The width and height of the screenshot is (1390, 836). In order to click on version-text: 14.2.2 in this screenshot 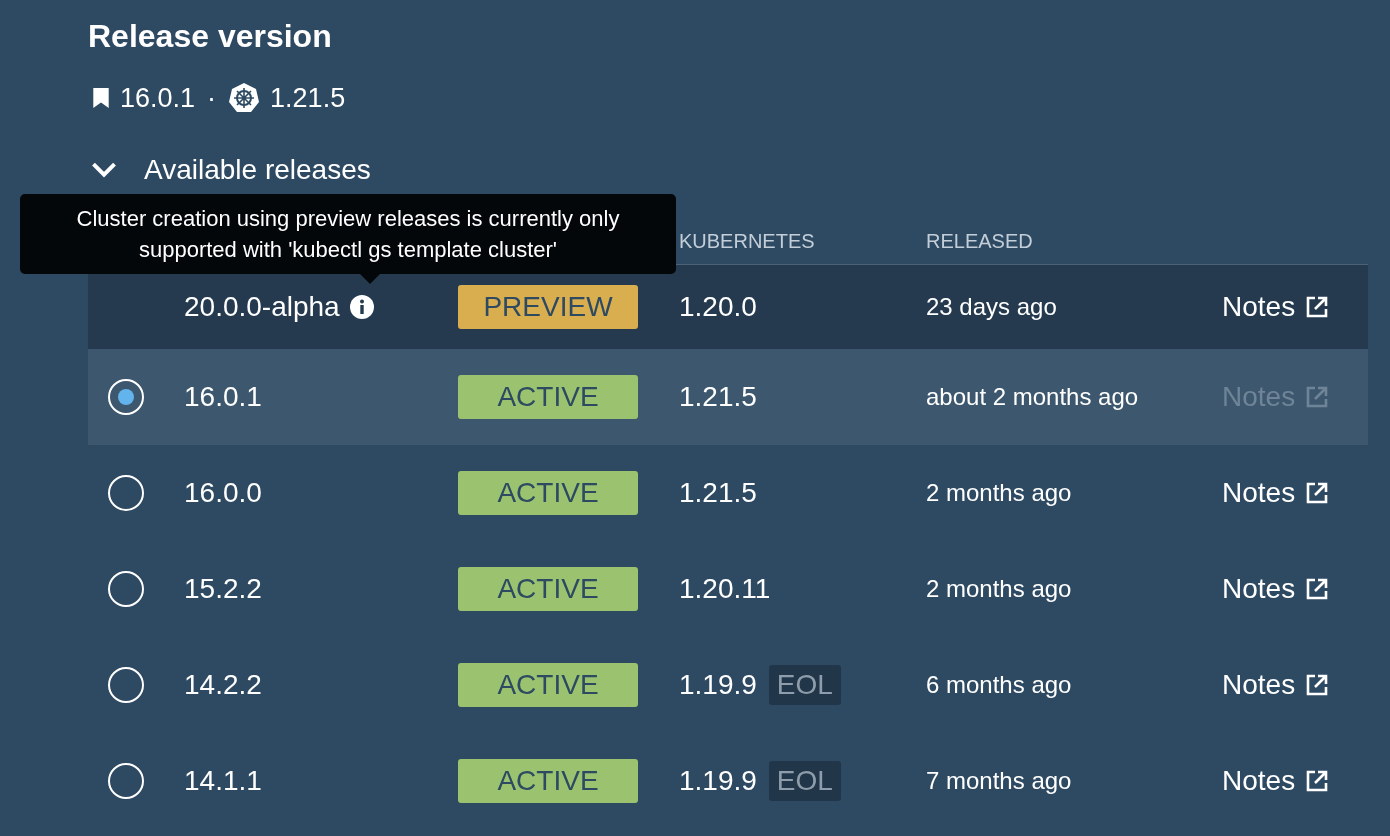, I will do `click(223, 685)`.